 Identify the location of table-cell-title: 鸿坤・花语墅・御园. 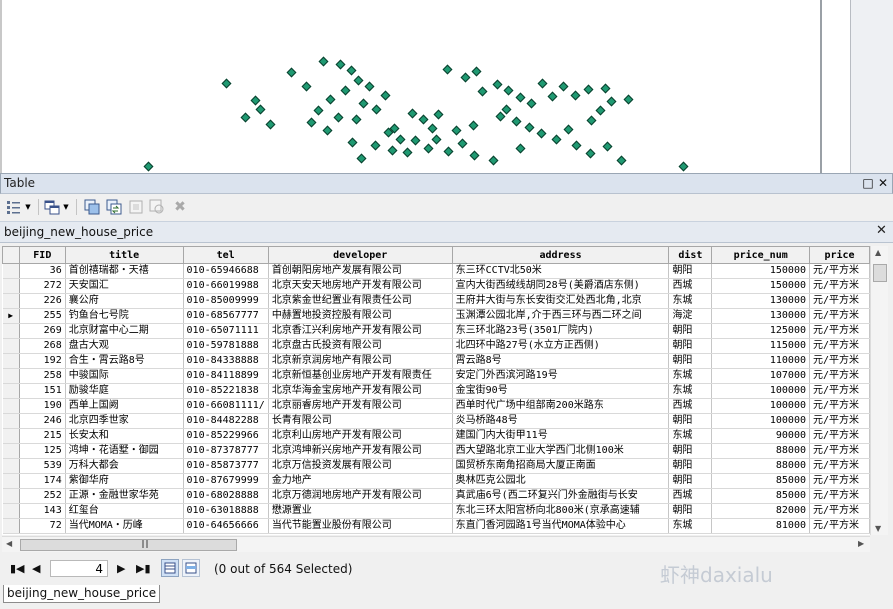
(124, 451).